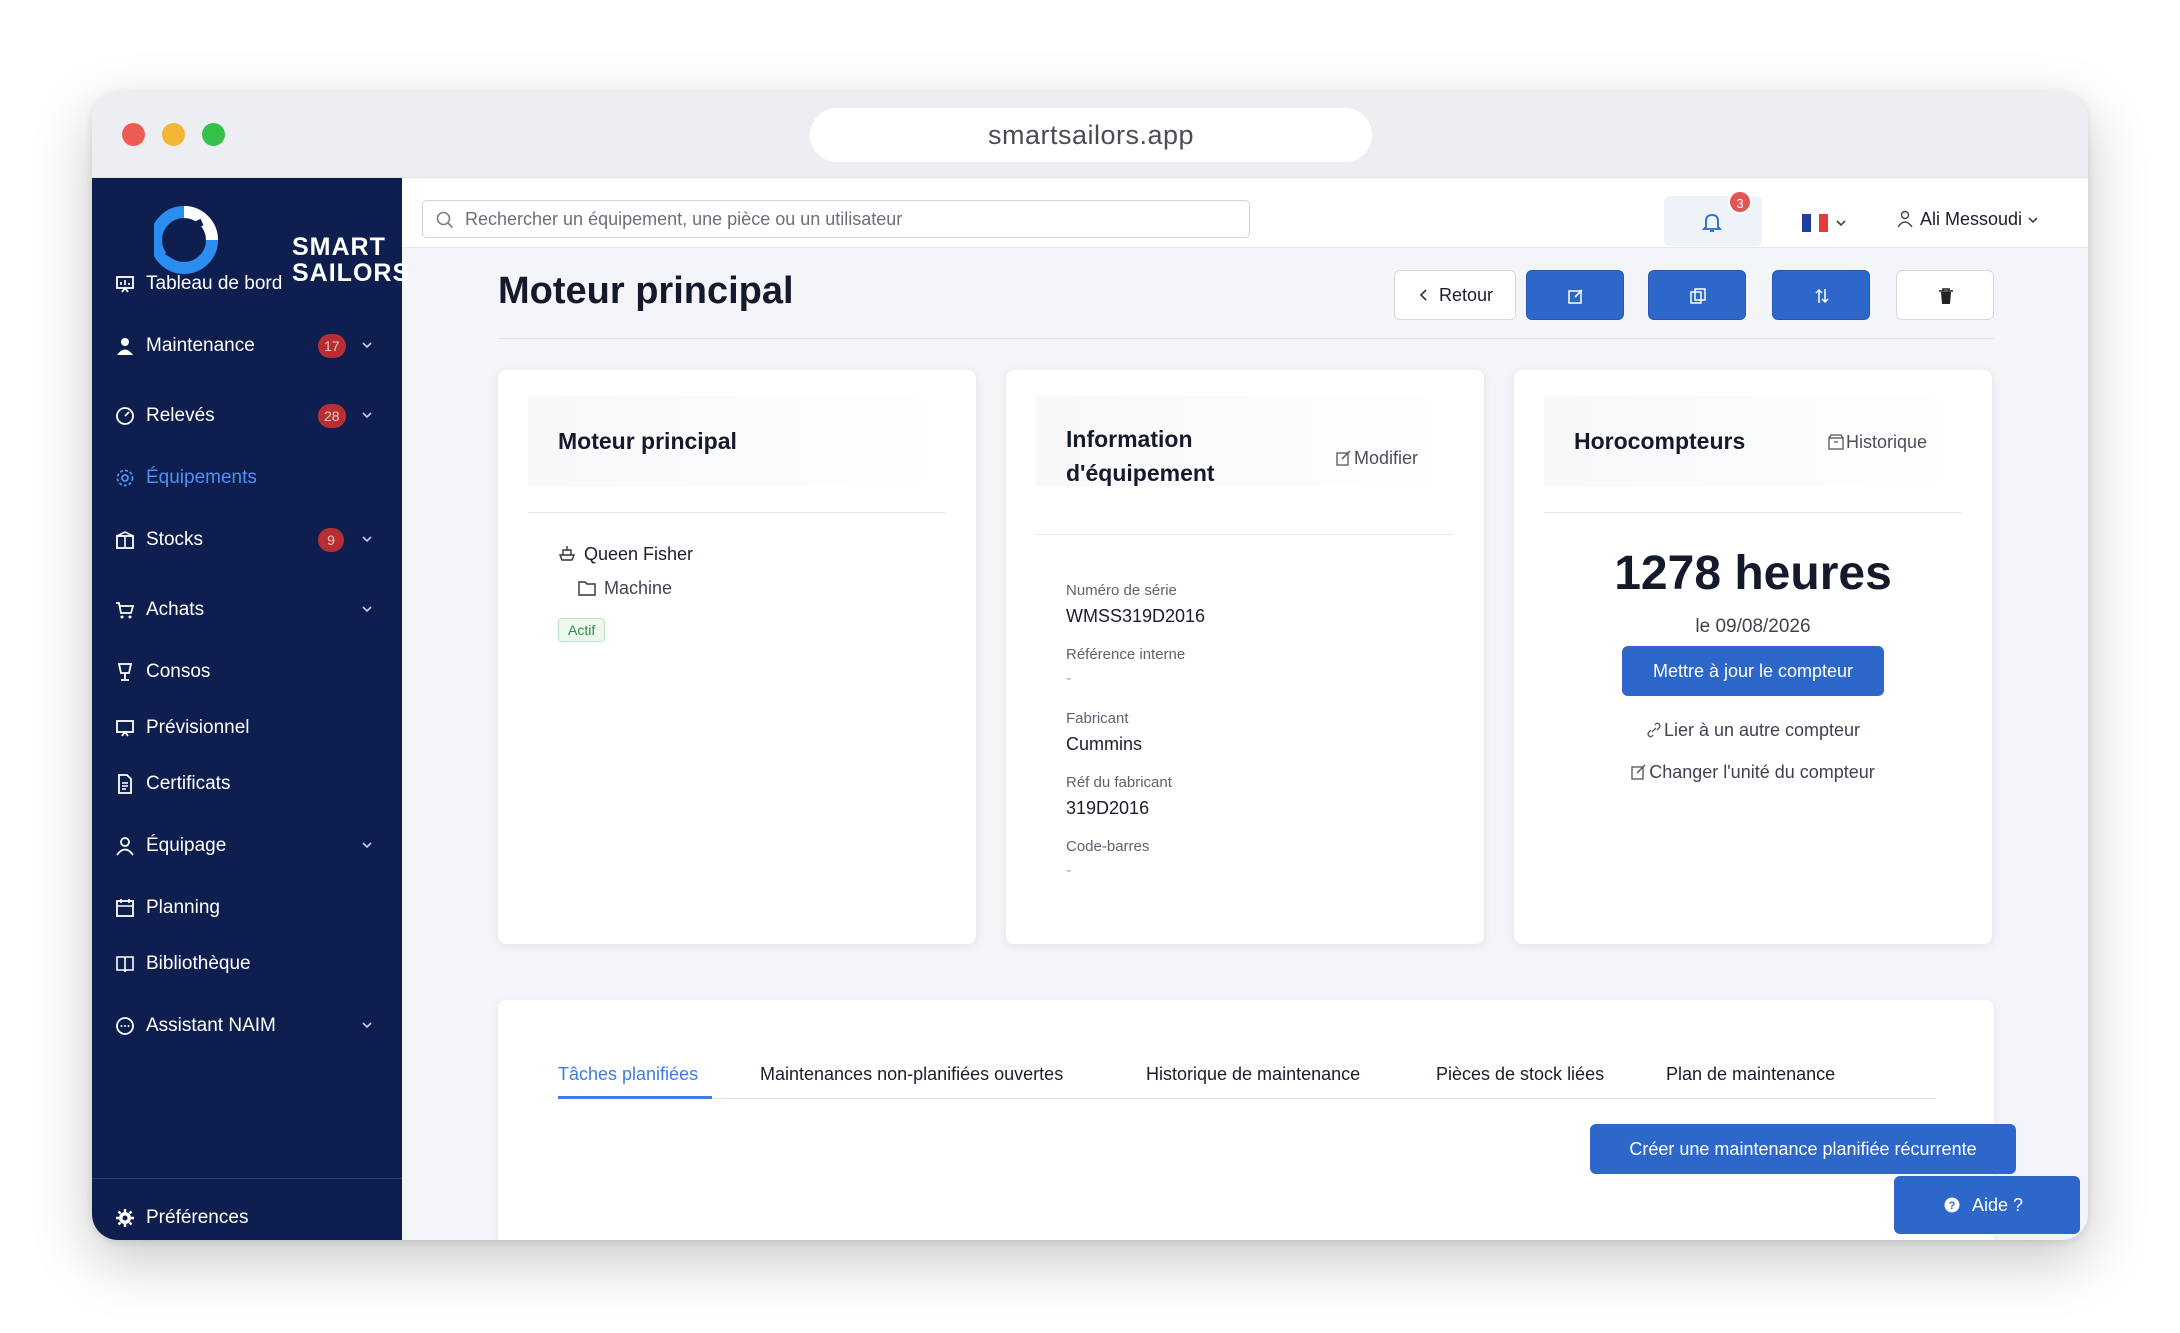 This screenshot has height=1333, width=2180. I want to click on sidebar-item-equipage: Équipage, so click(247, 846).